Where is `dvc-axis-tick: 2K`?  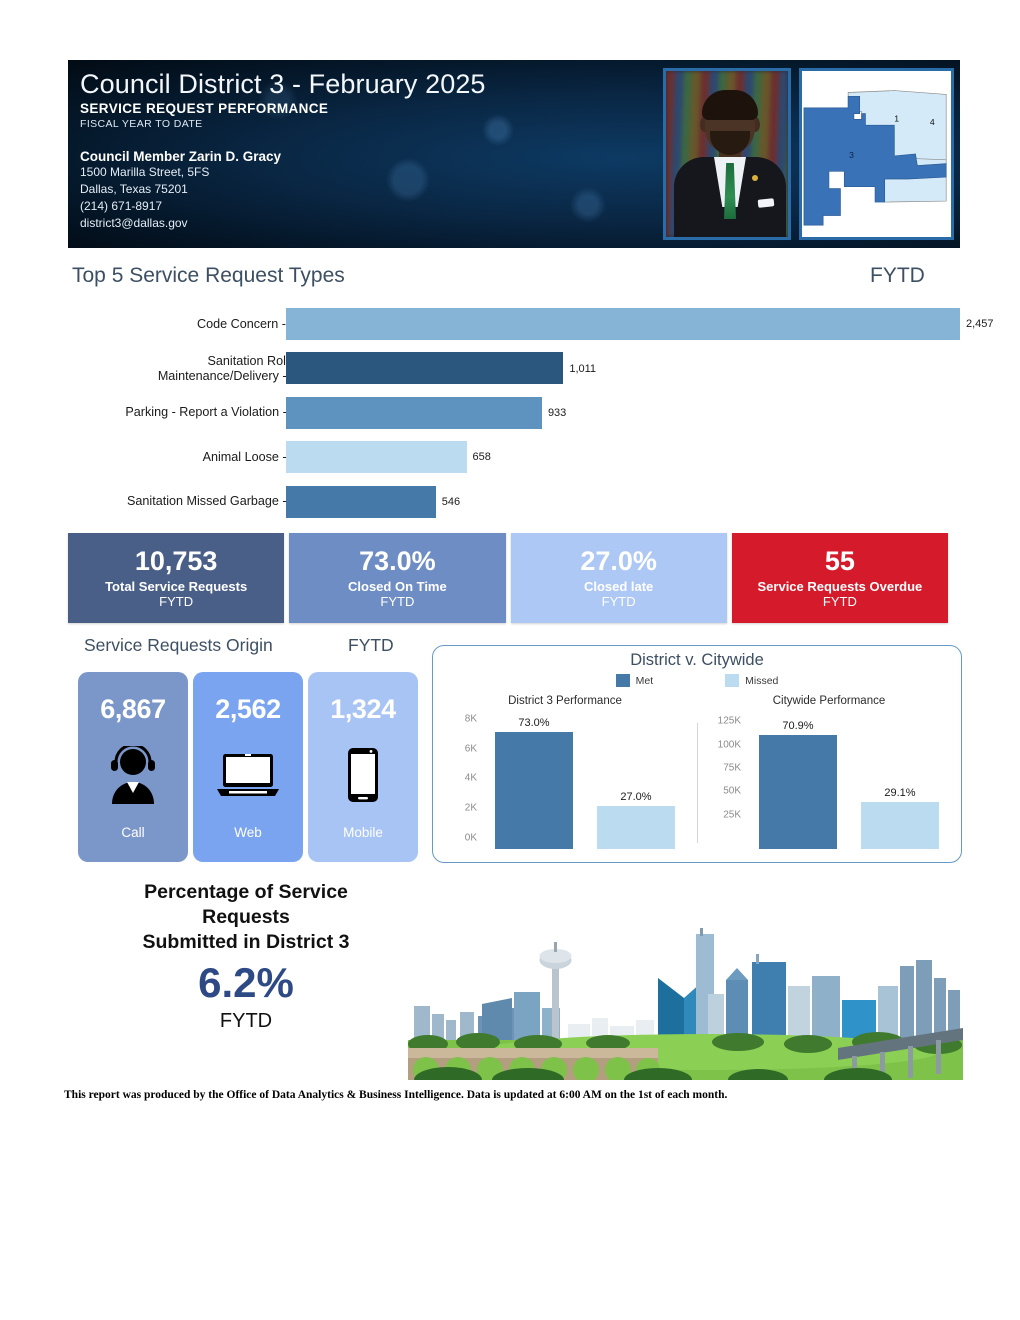 dvc-axis-tick: 2K is located at coordinates (470, 808).